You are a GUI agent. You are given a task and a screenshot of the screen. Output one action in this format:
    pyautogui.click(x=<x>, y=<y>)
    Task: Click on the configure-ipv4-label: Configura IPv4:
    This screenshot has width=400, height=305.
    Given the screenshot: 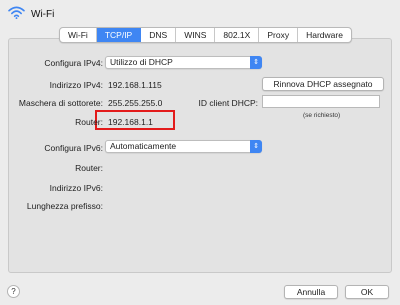 What is the action you would take?
    pyautogui.click(x=73, y=63)
    